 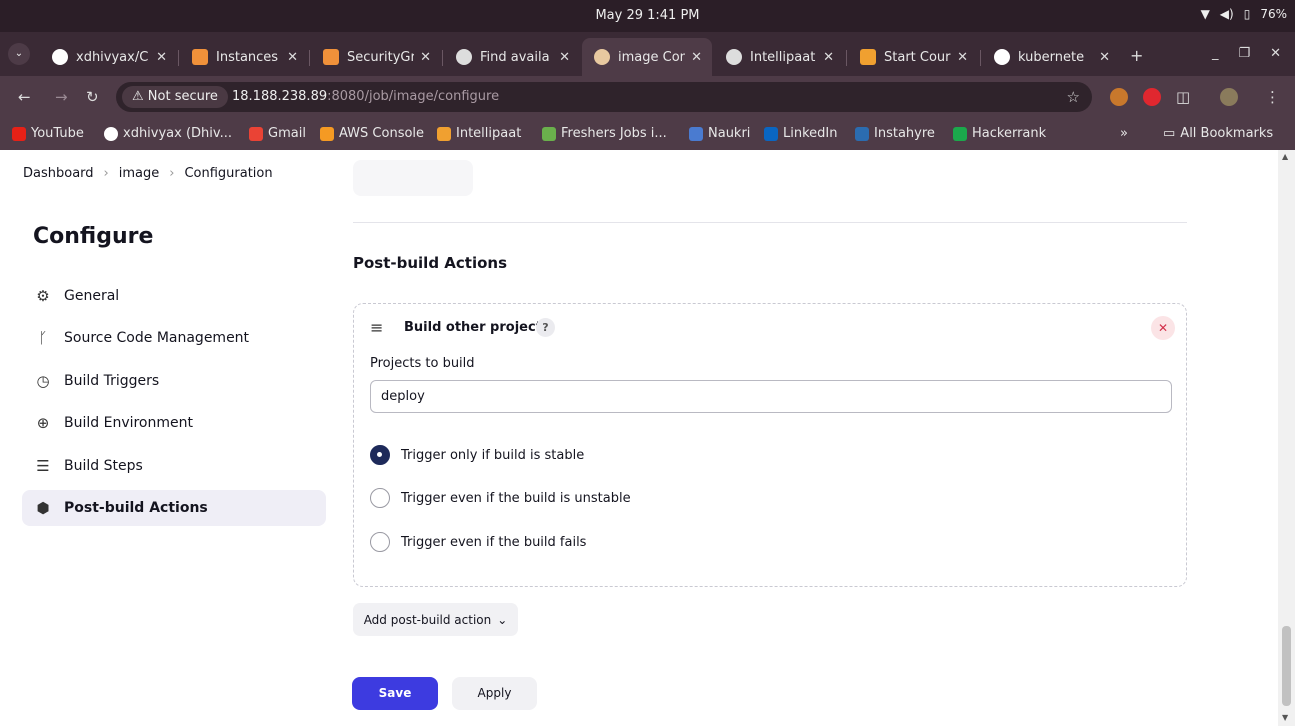 What do you see at coordinates (395, 693) in the screenshot?
I see `save-button: Save` at bounding box center [395, 693].